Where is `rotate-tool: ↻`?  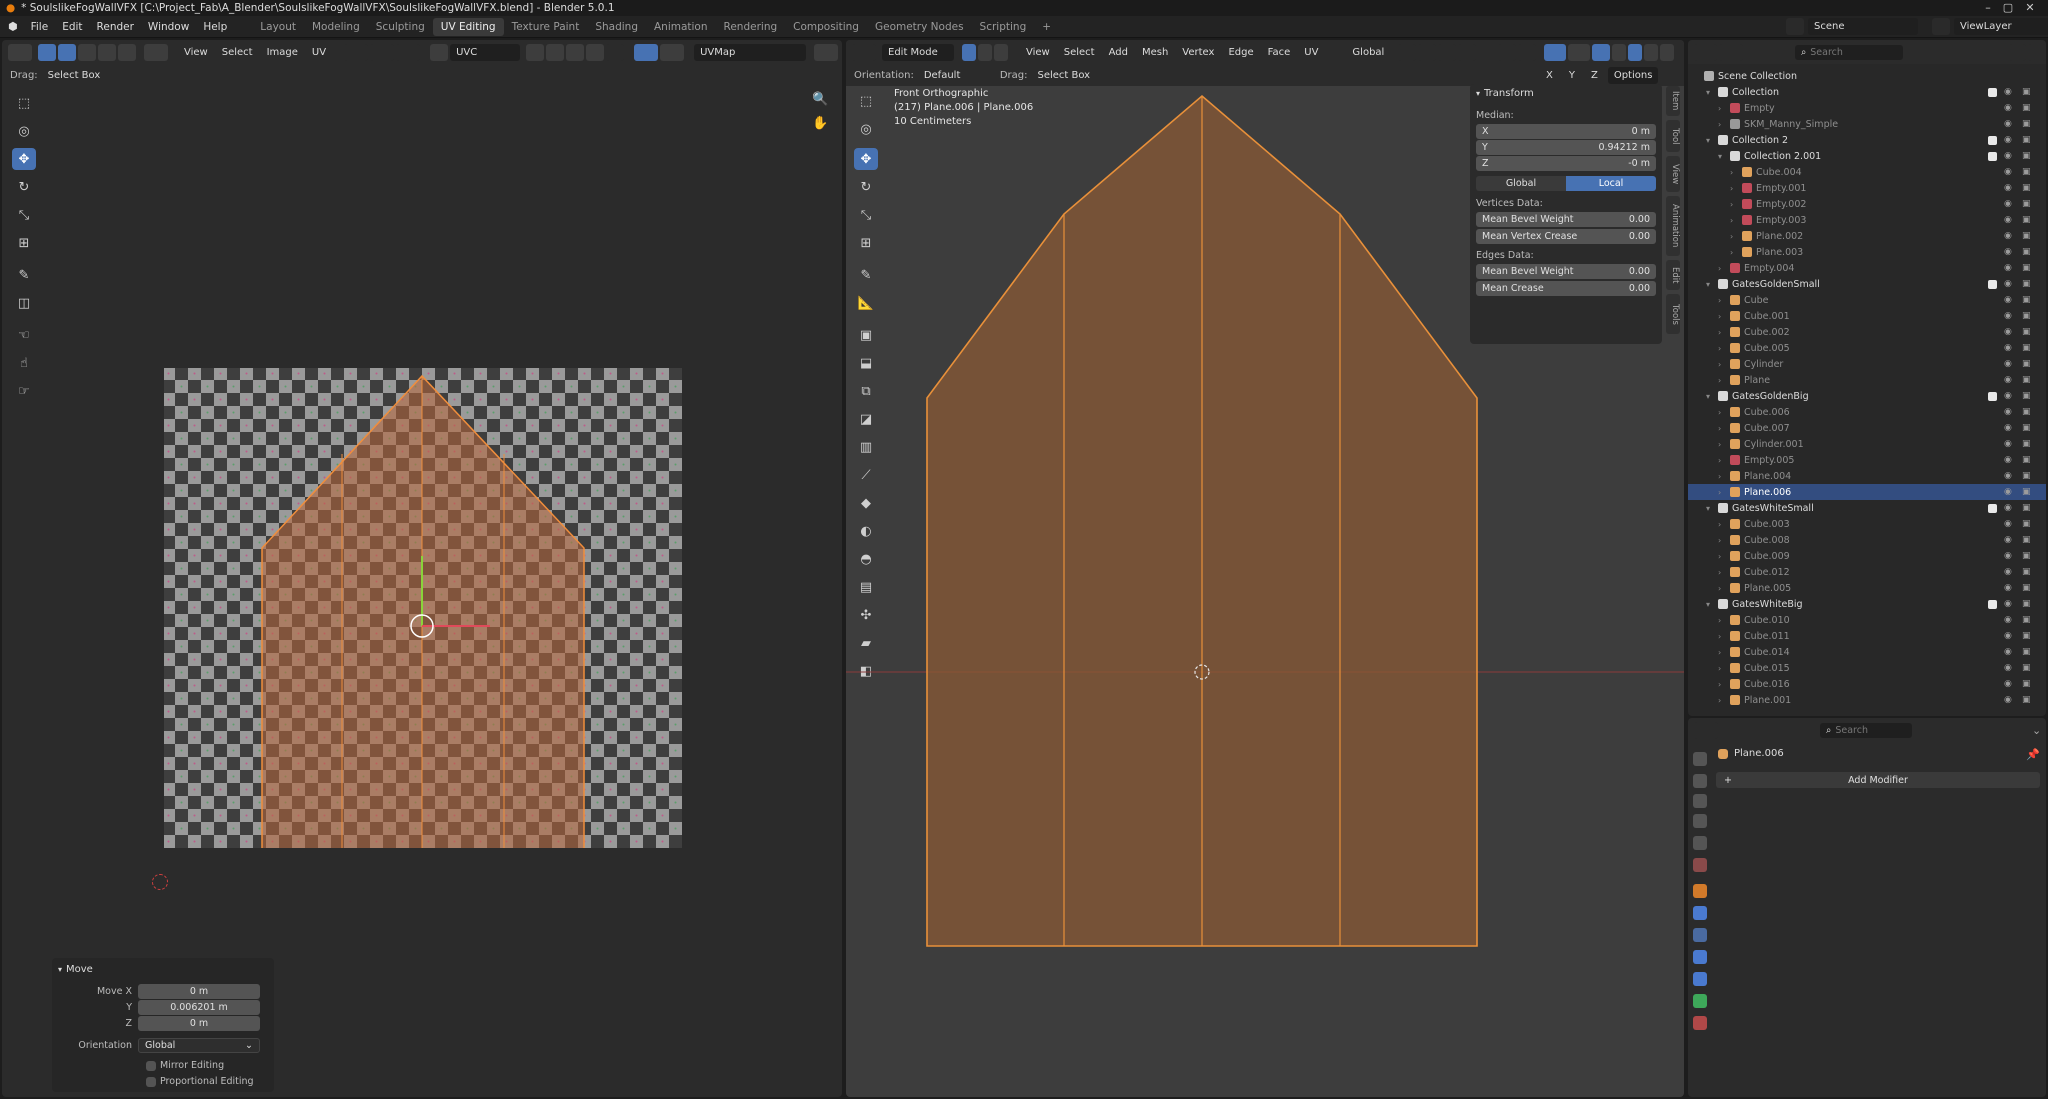 rotate-tool: ↻ is located at coordinates (24, 187).